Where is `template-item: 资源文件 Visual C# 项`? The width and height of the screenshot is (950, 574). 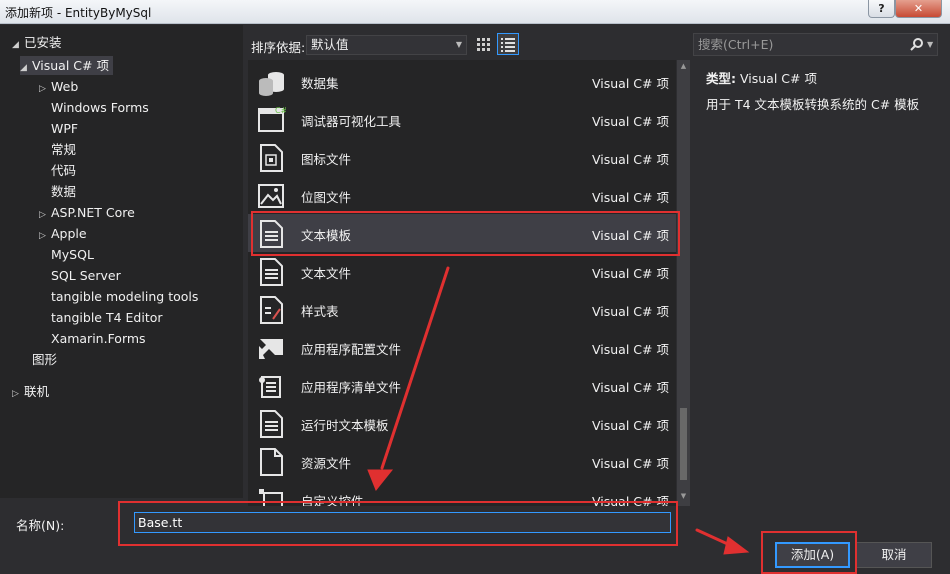
template-item: 资源文件 Visual C# 项 is located at coordinates (462, 461).